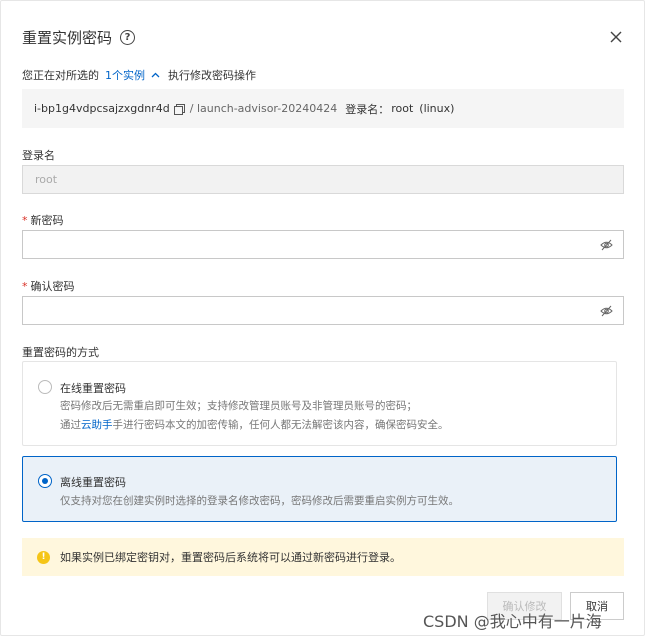 The image size is (649, 639). I want to click on close-icon, so click(616, 37).